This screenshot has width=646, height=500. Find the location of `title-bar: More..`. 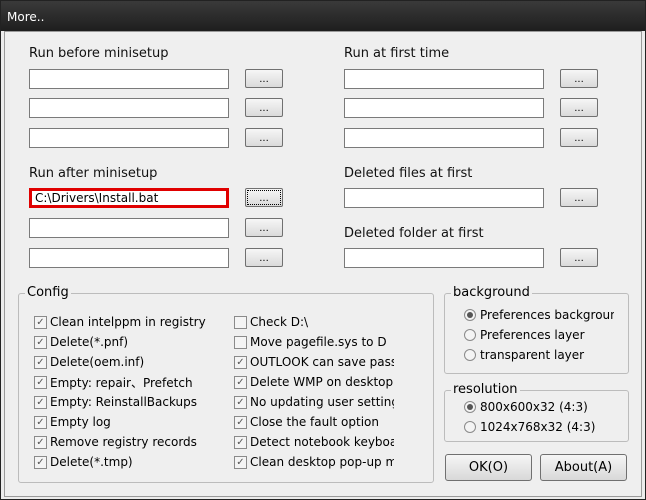

title-bar: More.. is located at coordinates (323, 16).